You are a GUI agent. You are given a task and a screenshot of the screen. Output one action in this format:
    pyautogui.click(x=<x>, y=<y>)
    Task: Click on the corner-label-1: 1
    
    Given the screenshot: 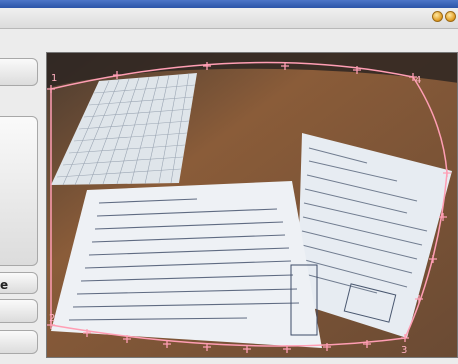 What is the action you would take?
    pyautogui.click(x=54, y=78)
    